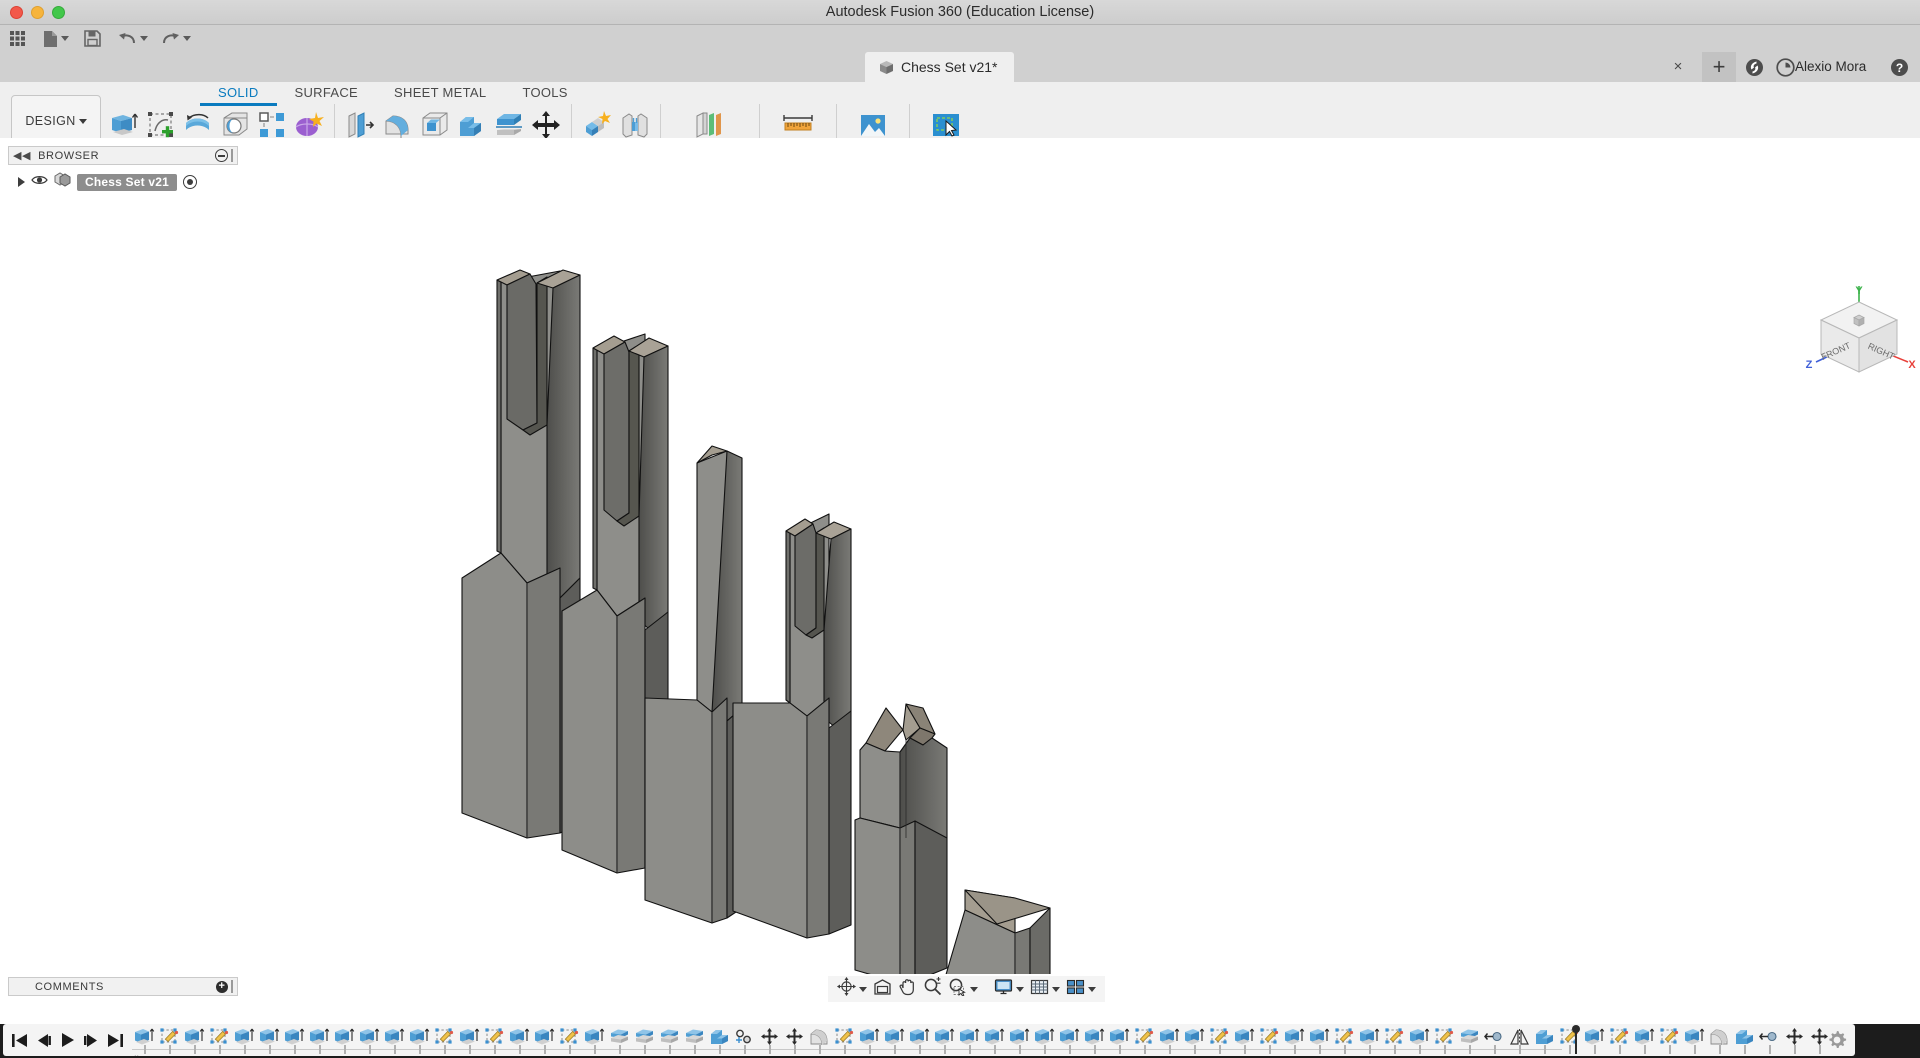 This screenshot has width=1920, height=1058. Describe the element at coordinates (115, 1040) in the screenshot. I see `go-to-end-button` at that location.